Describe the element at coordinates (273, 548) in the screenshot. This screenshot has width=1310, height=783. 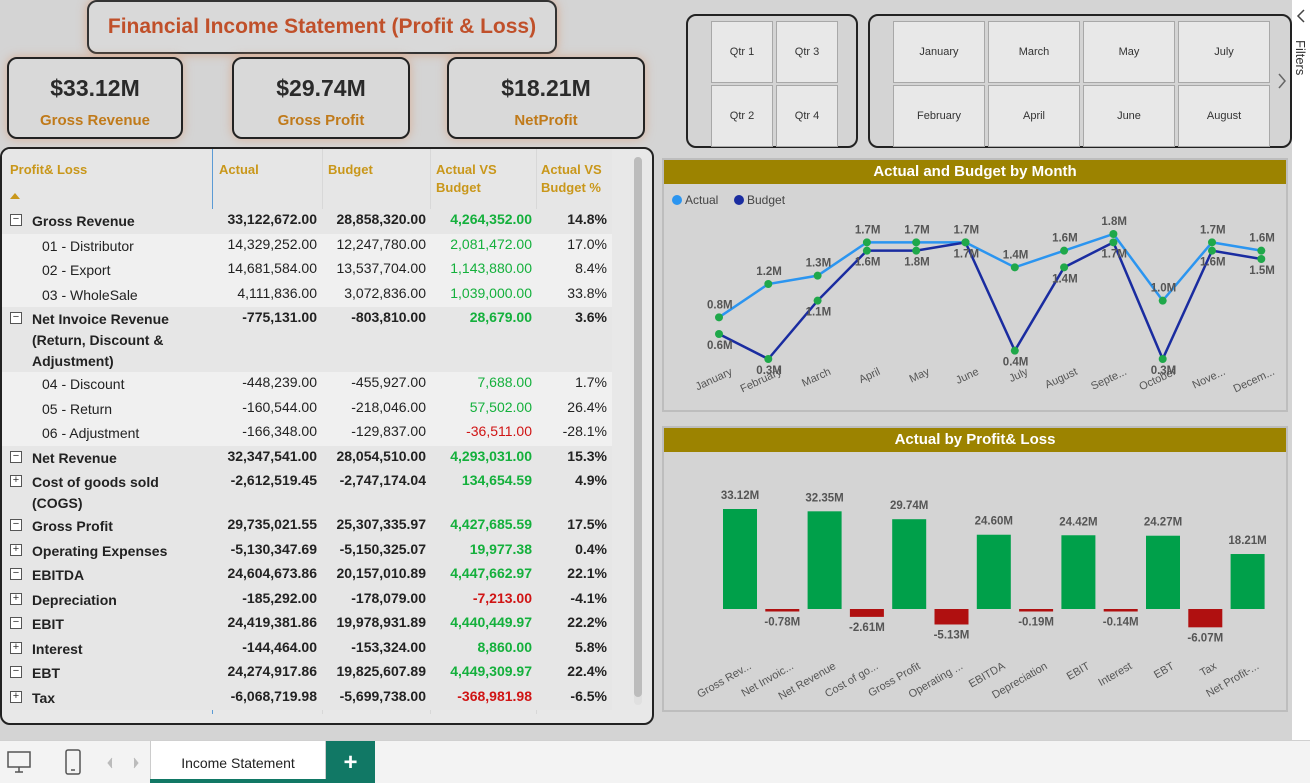
I see `actual-cell: -5,130,347.69` at that location.